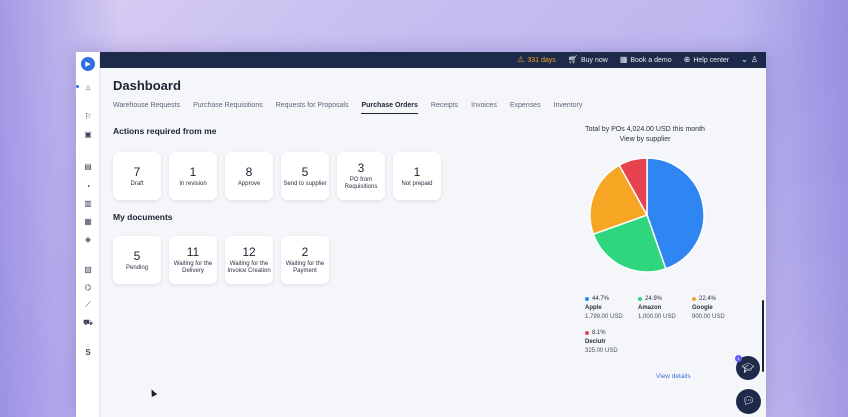 The width and height of the screenshot is (848, 417). Describe the element at coordinates (593, 308) in the screenshot. I see `legend-name: Apple` at that location.